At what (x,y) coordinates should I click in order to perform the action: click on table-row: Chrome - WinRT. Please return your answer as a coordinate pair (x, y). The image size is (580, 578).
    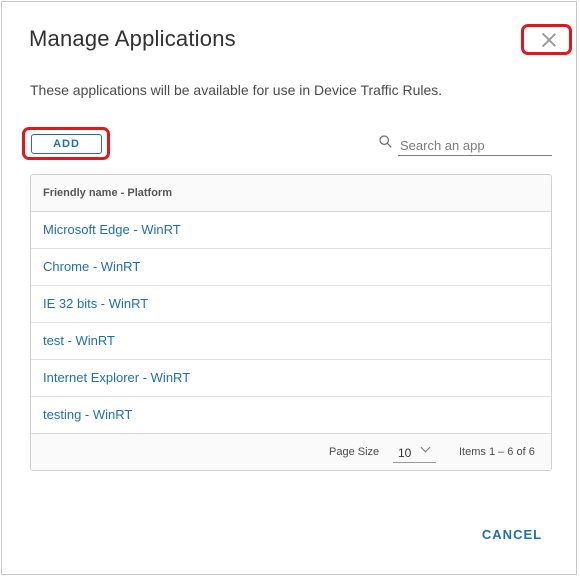
    Looking at the image, I should click on (291, 267).